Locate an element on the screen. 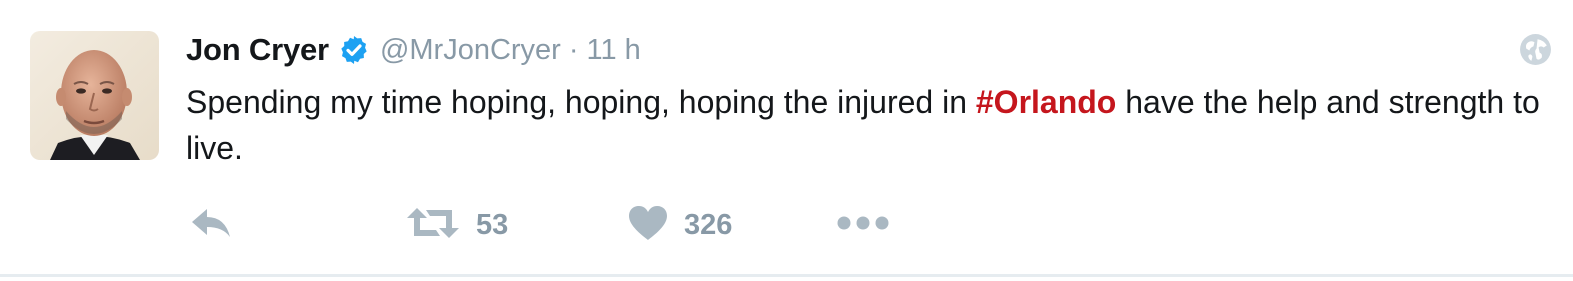 The image size is (1573, 281). reply-button is located at coordinates (211, 225).